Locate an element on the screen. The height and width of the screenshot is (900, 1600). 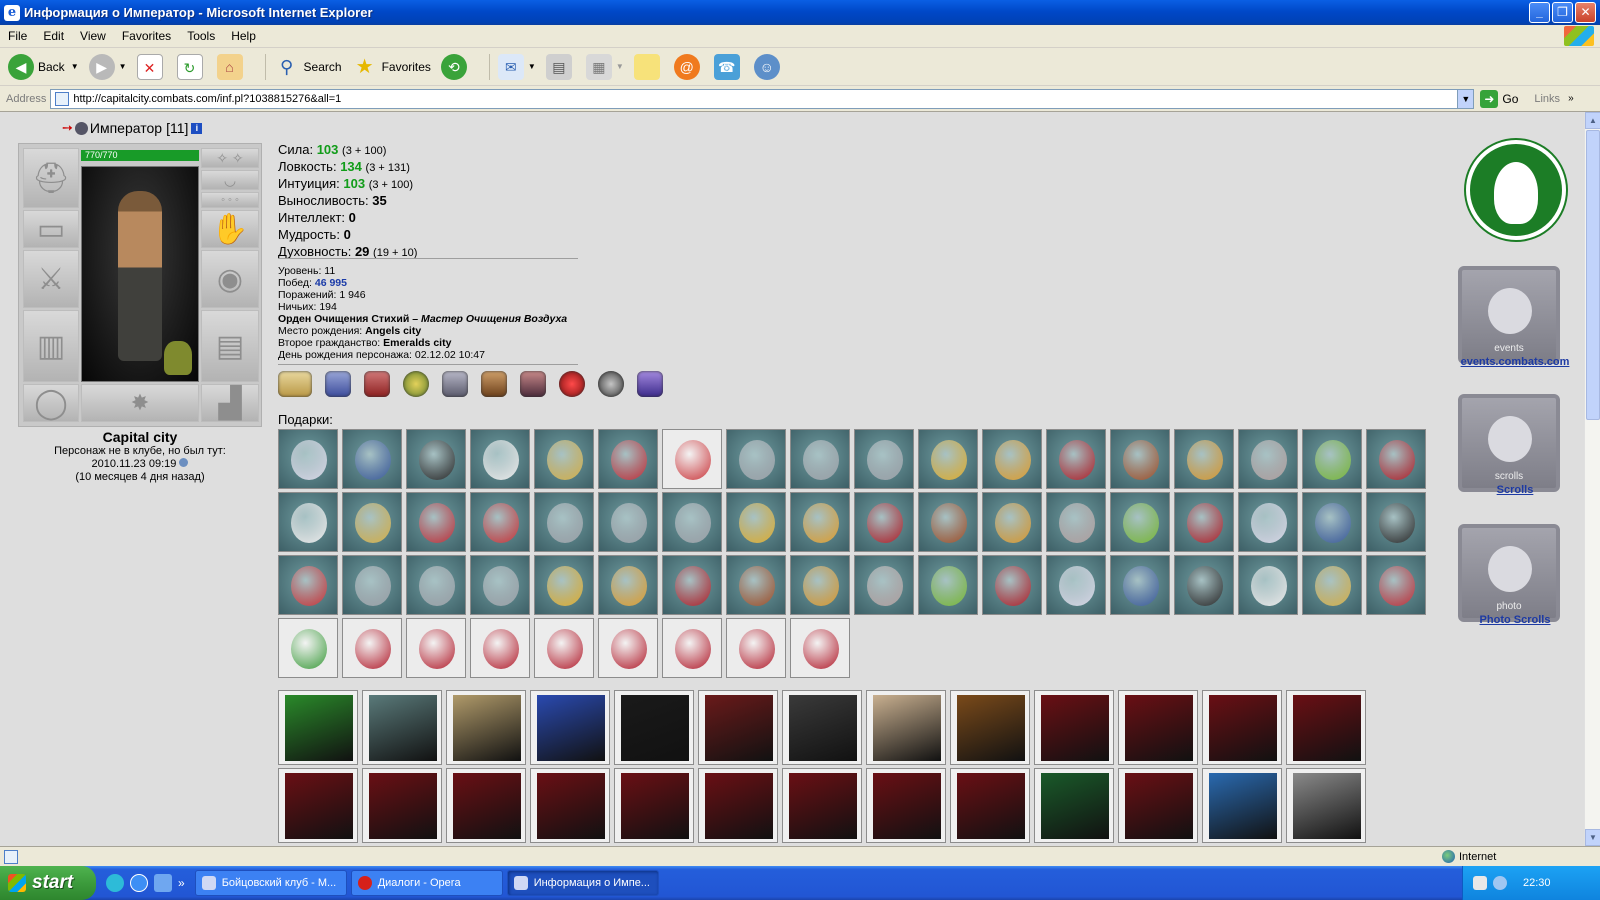
photo-scrolls-link: Photo Scrolls is located at coordinates (1512, 620).